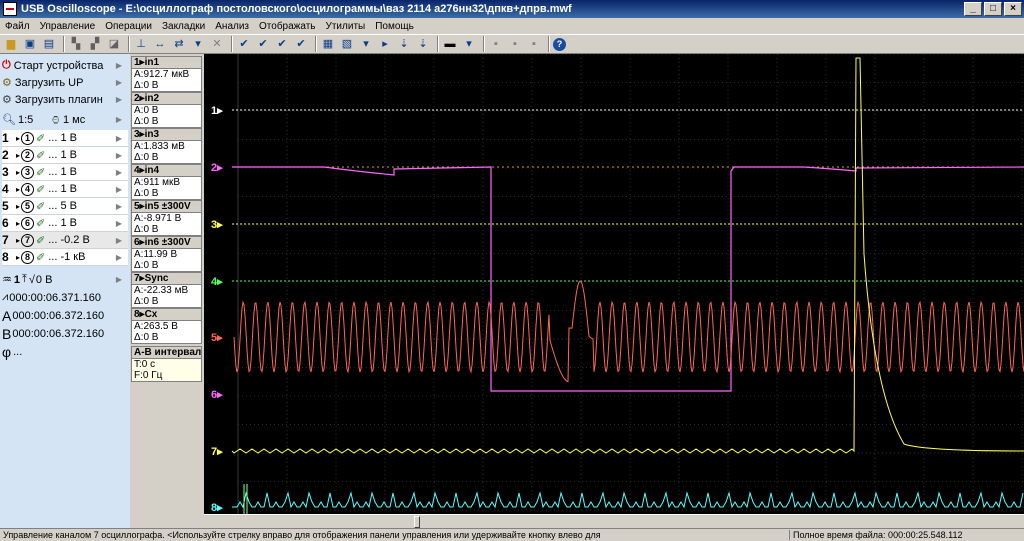  Describe the element at coordinates (232, 26) in the screenshot. I see `menu-analysis: Анализ` at that location.